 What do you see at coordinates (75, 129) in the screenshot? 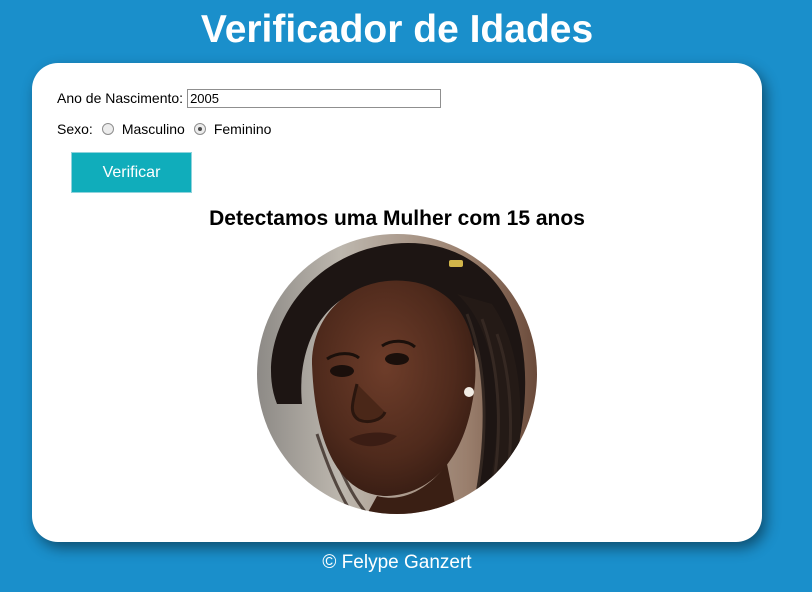
I see `sex-label: Sexo:` at bounding box center [75, 129].